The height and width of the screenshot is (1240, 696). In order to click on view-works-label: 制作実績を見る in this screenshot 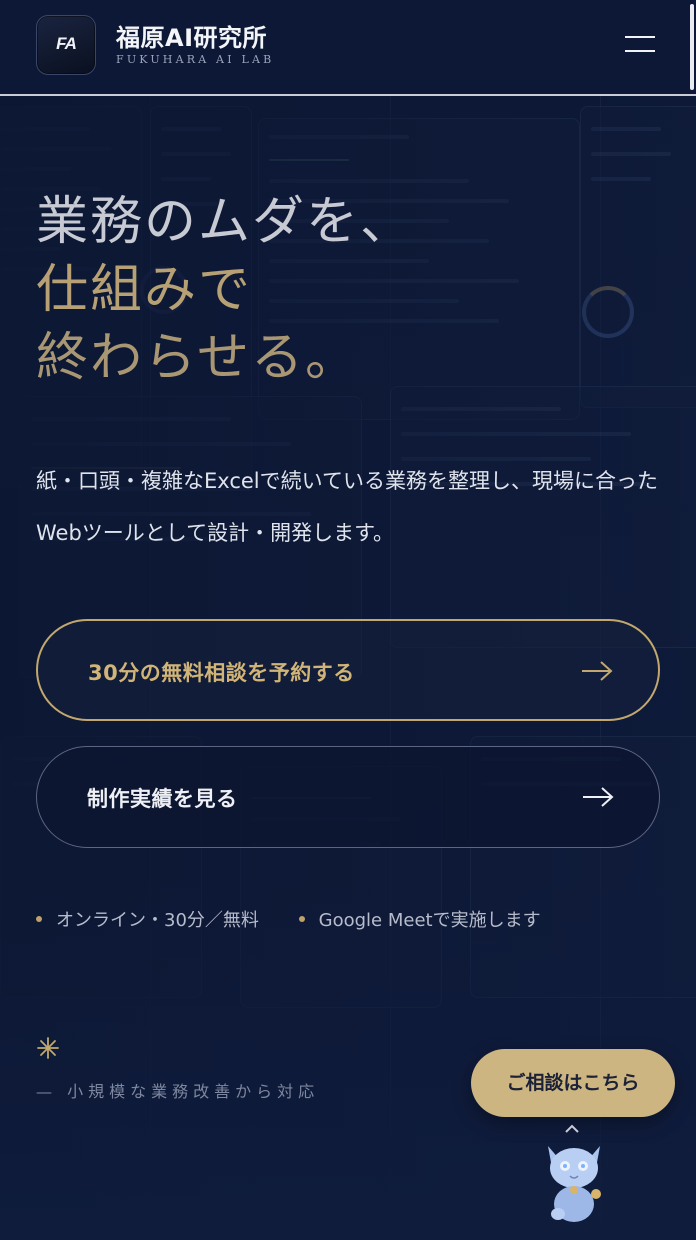, I will do `click(162, 799)`.